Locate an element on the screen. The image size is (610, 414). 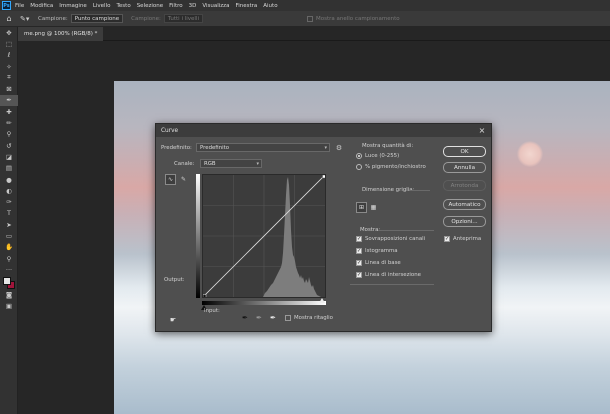
sample-select: Punto campione is located at coordinates (97, 18).